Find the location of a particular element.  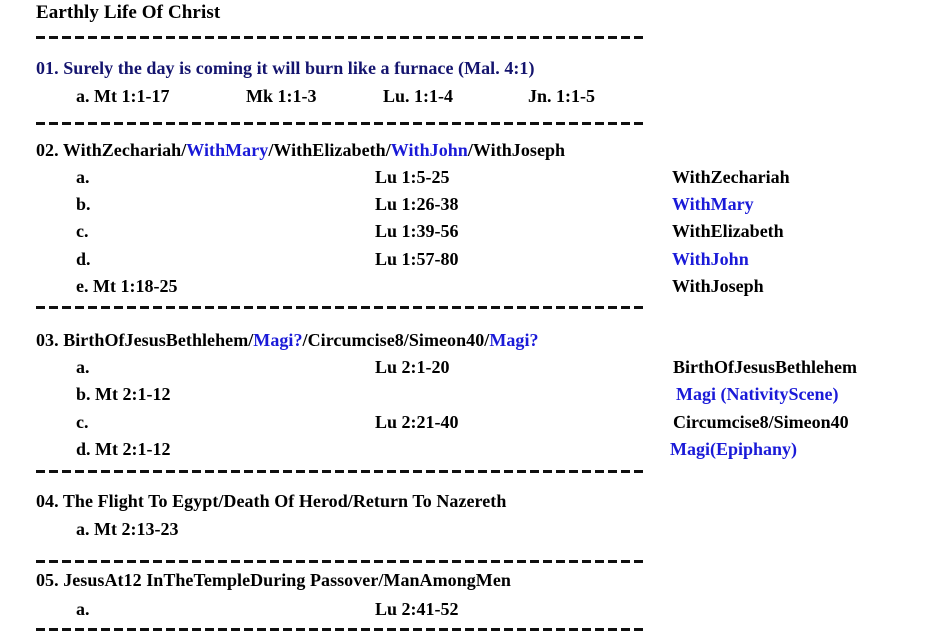

entry-ref: Lu 1:39-56 is located at coordinates (417, 231).